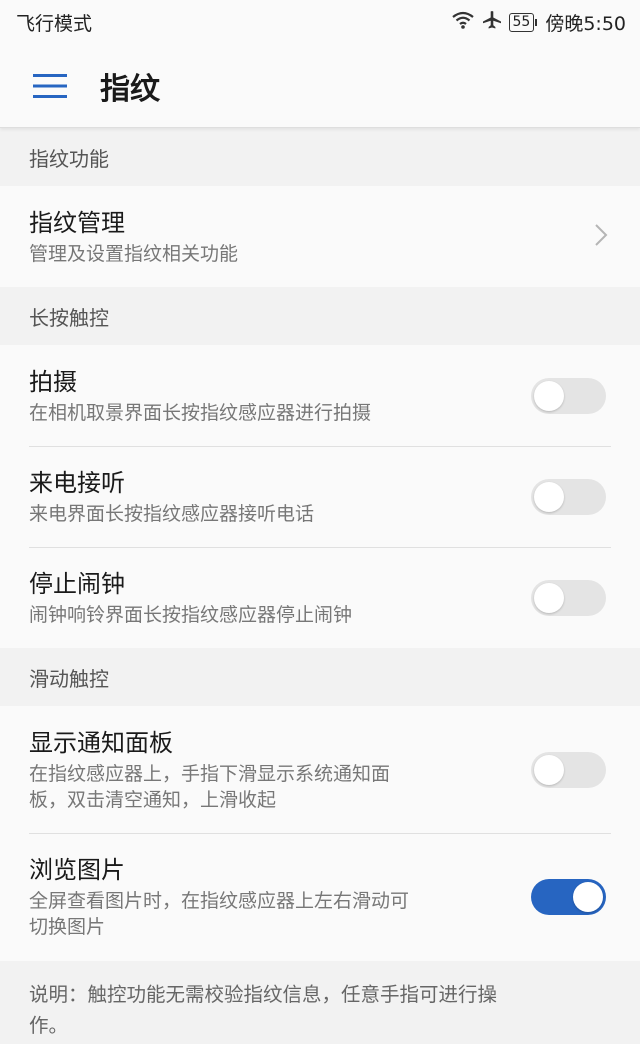 This screenshot has height=1044, width=640. I want to click on row-subtitle: 来电界面长按指纹感应器接听电话, so click(172, 513).